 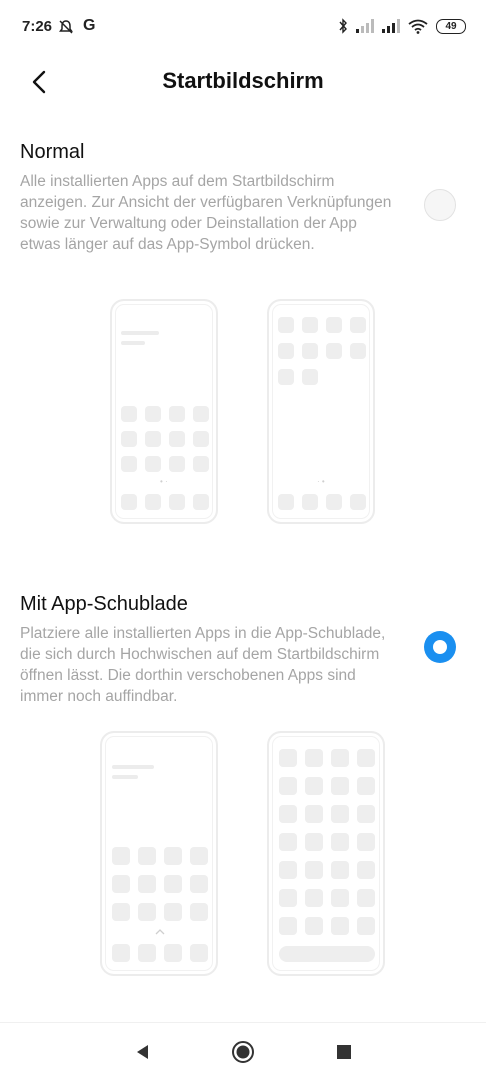 What do you see at coordinates (160, 932) in the screenshot?
I see `chevron-up-icon` at bounding box center [160, 932].